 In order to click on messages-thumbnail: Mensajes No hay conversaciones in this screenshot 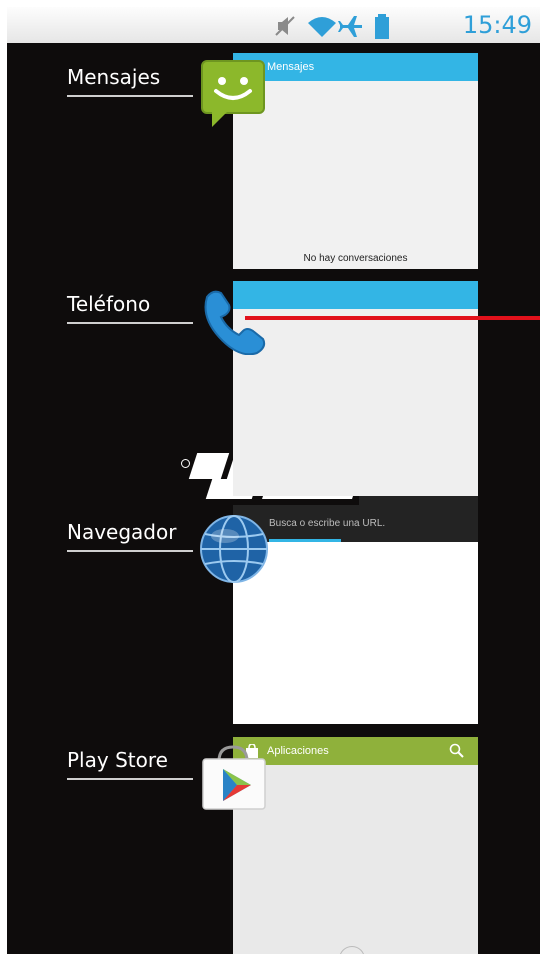, I will do `click(355, 161)`.